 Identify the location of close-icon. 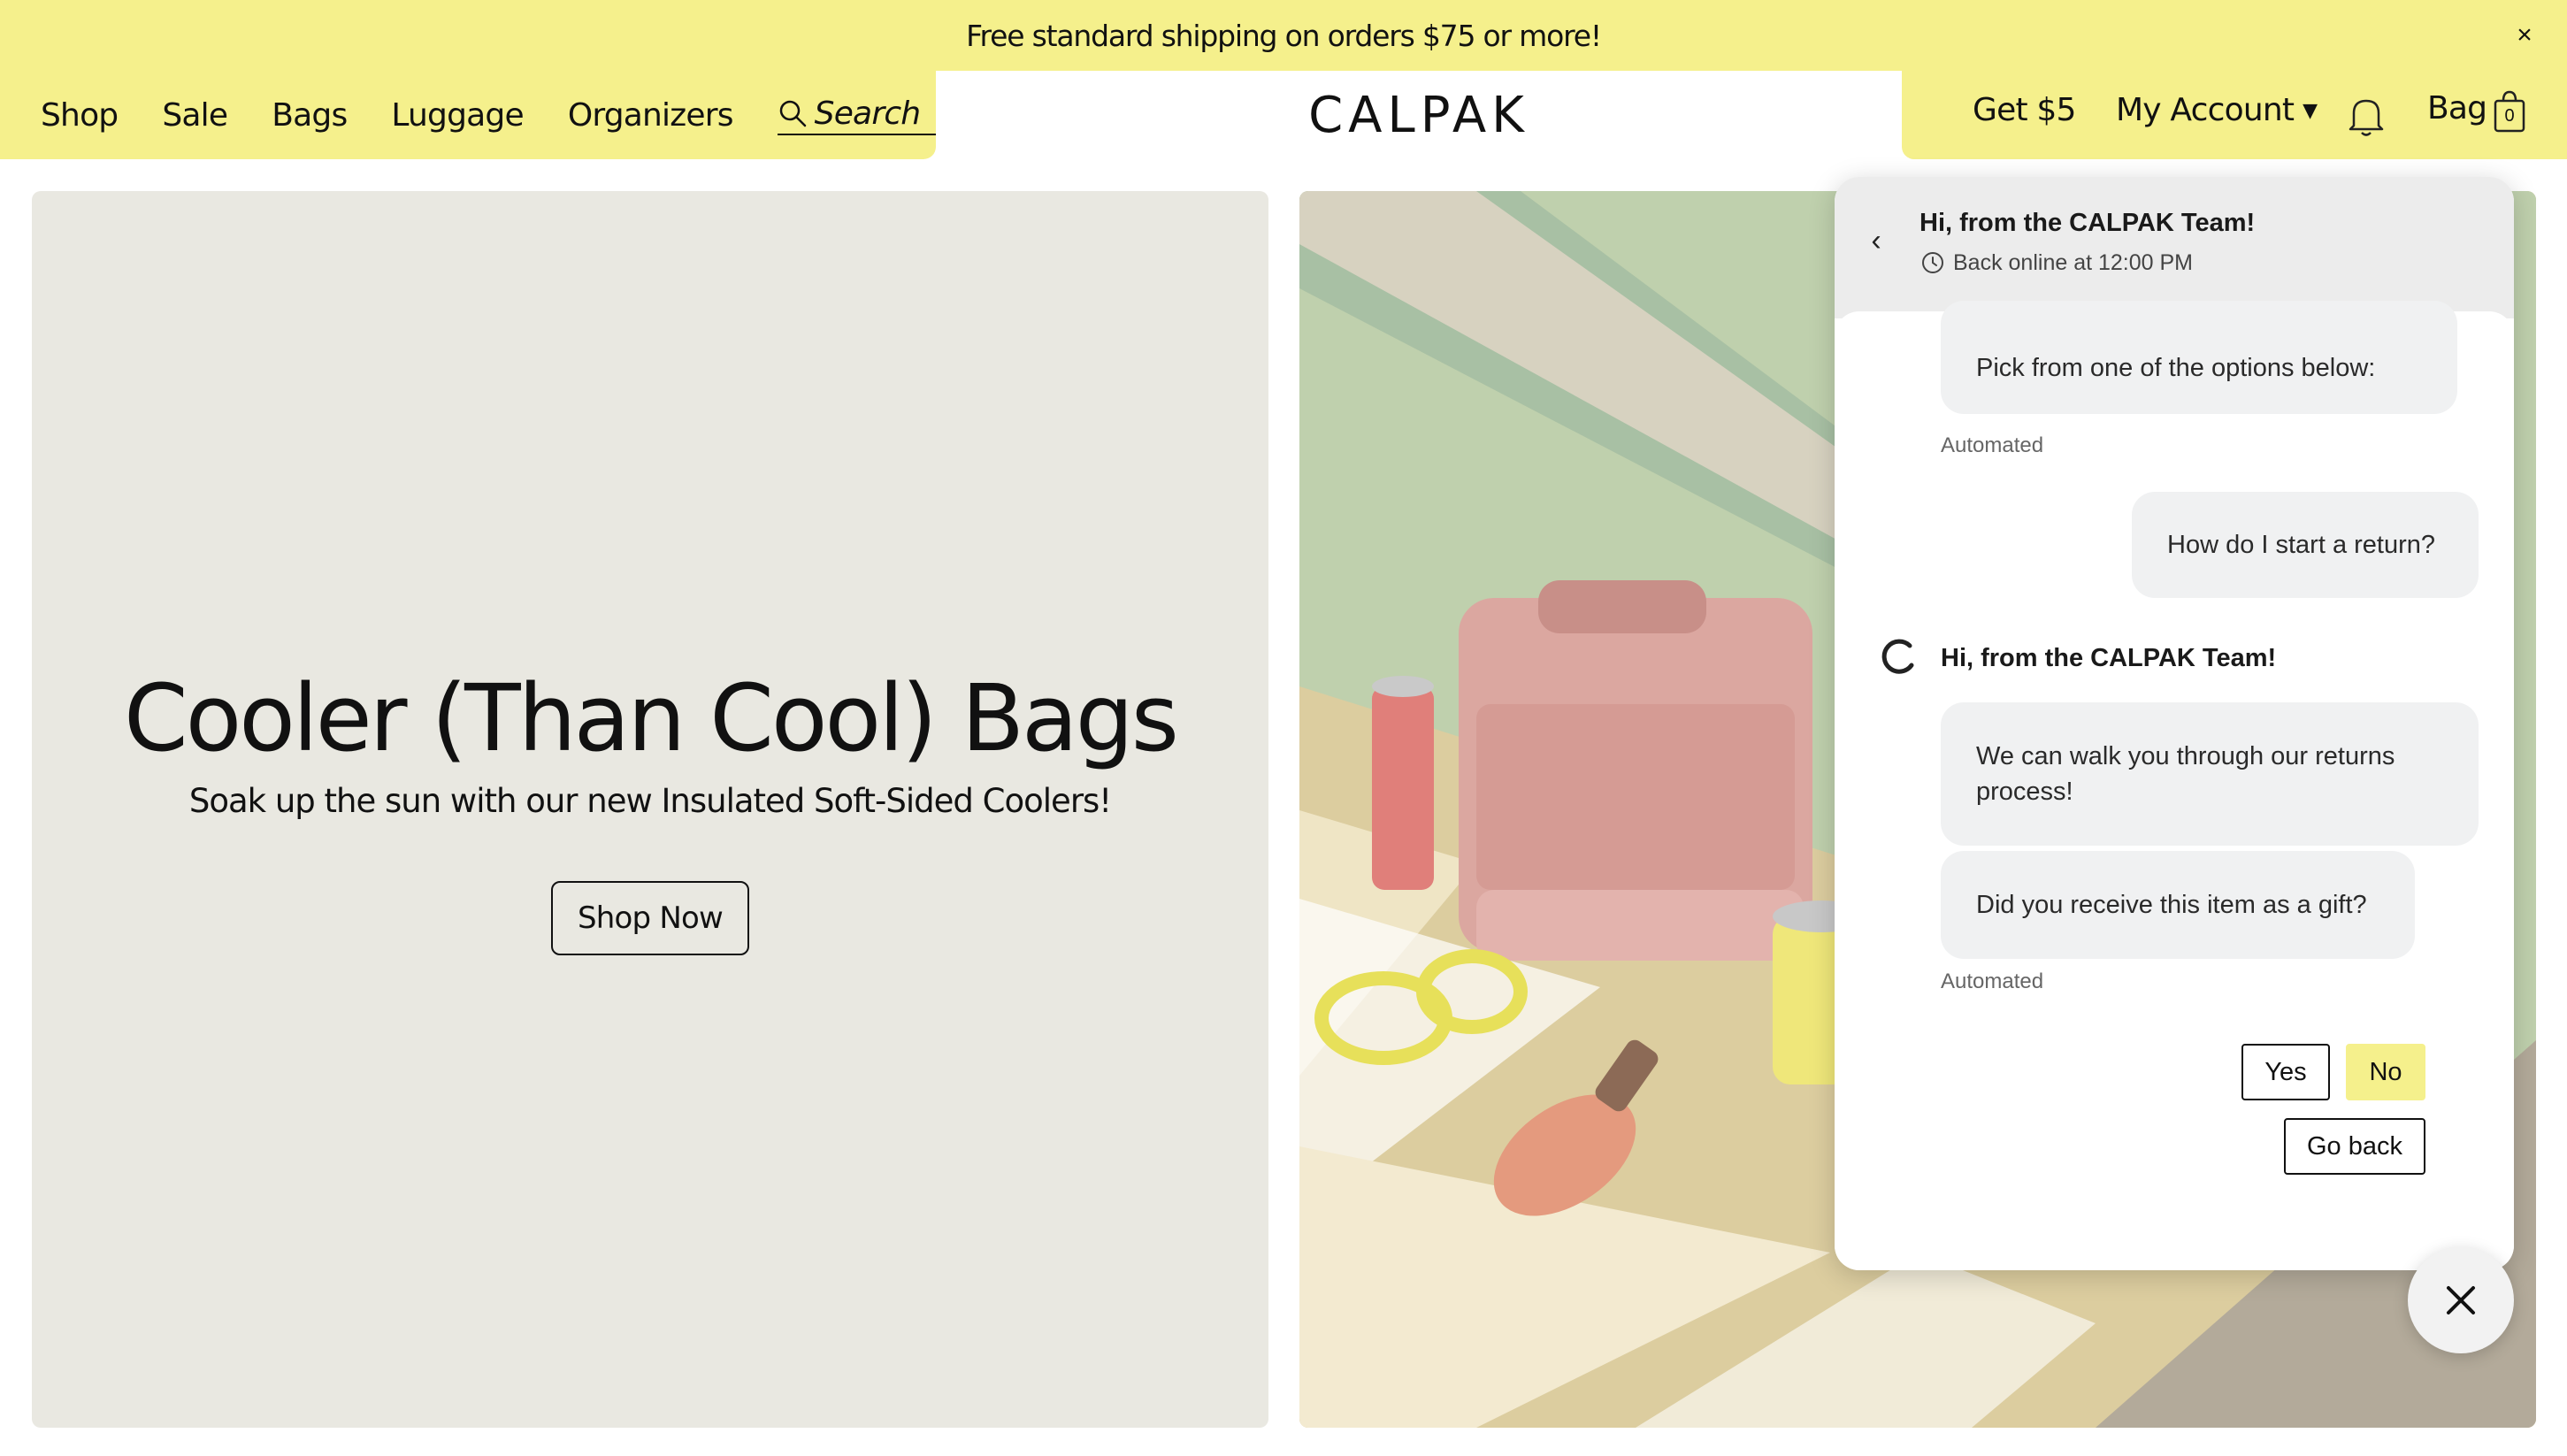
(2461, 1300).